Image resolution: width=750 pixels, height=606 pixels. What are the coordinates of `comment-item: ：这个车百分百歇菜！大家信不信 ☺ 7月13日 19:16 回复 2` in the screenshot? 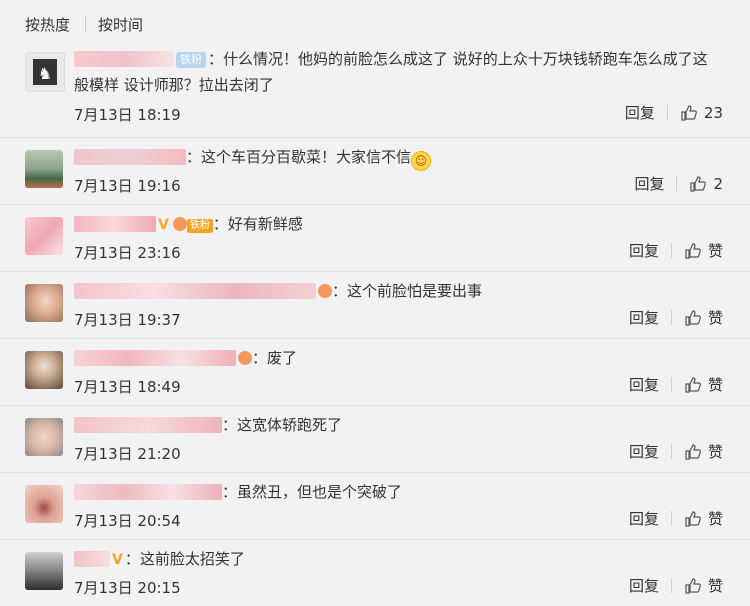 It's located at (375, 171).